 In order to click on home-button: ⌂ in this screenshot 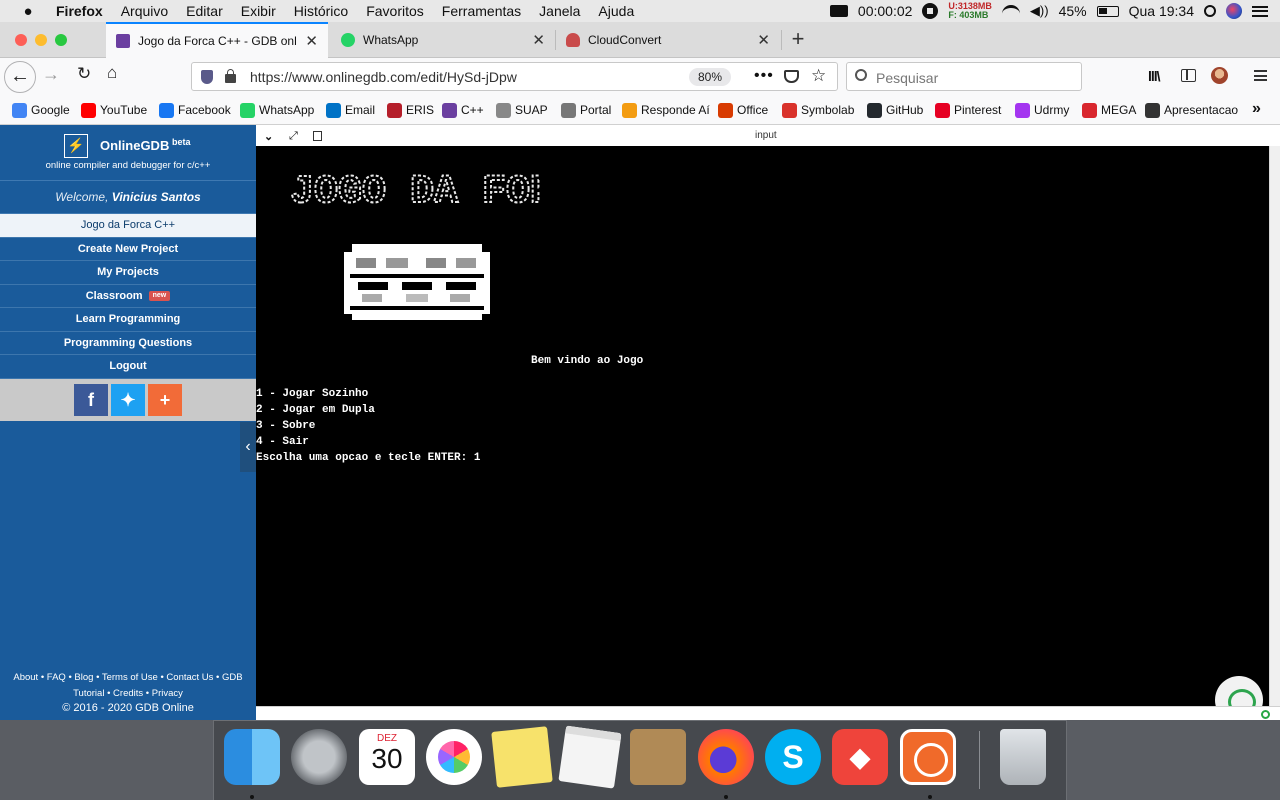, I will do `click(112, 73)`.